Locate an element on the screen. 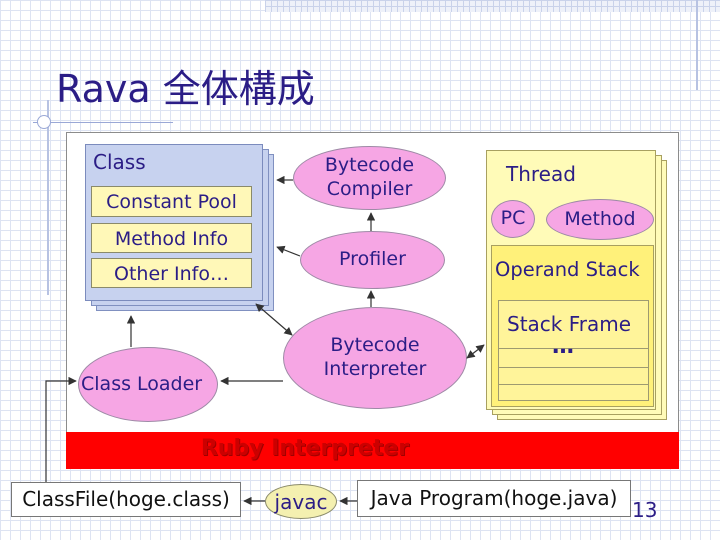 The width and height of the screenshot is (720, 540). interpreter-class-arrow is located at coordinates (274, 319).